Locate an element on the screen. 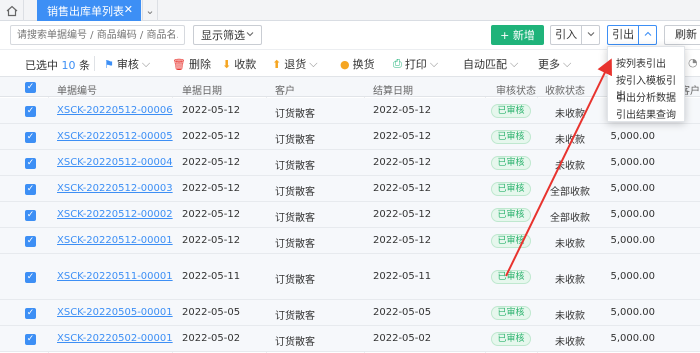  delete-button: 🗑 删除 is located at coordinates (191, 64).